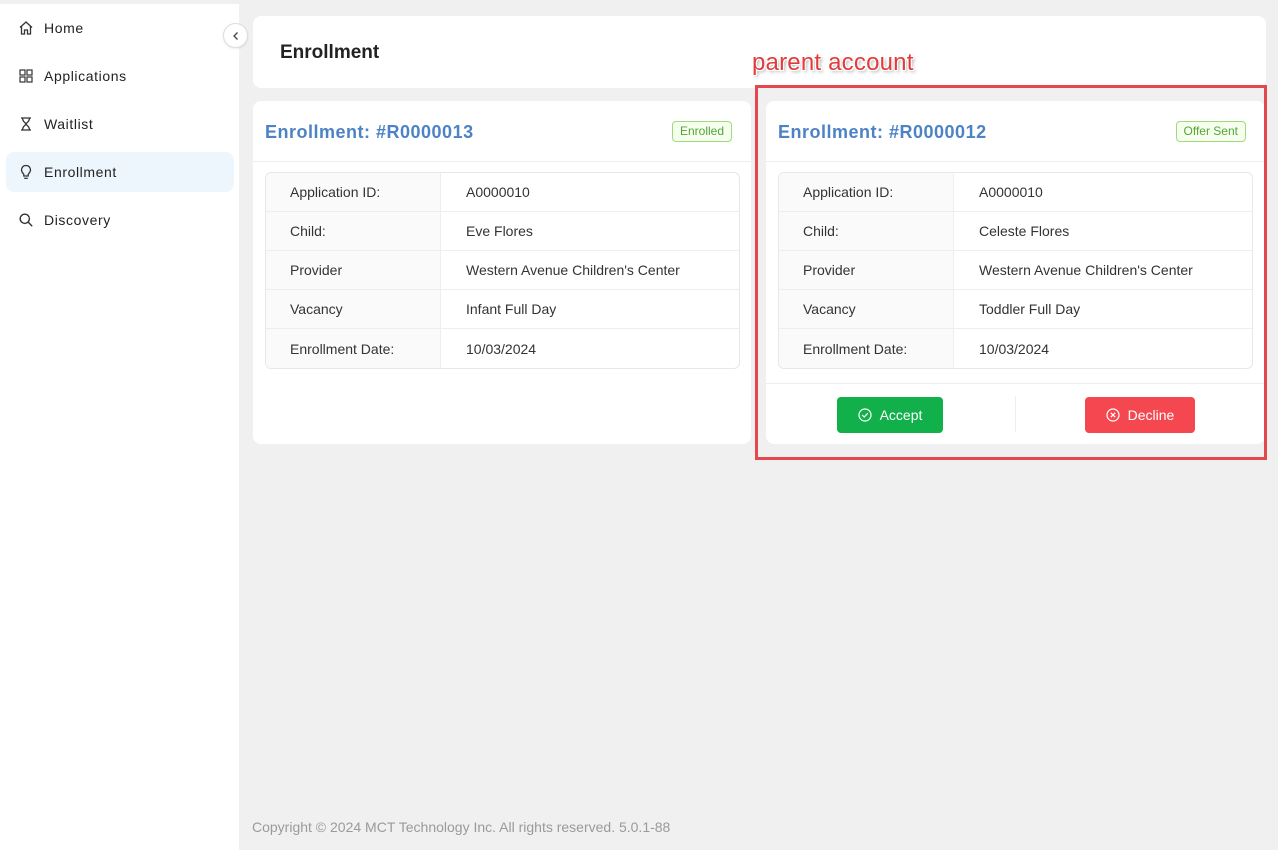 The image size is (1278, 850). I want to click on row-value: Infant Full Day, so click(511, 309).